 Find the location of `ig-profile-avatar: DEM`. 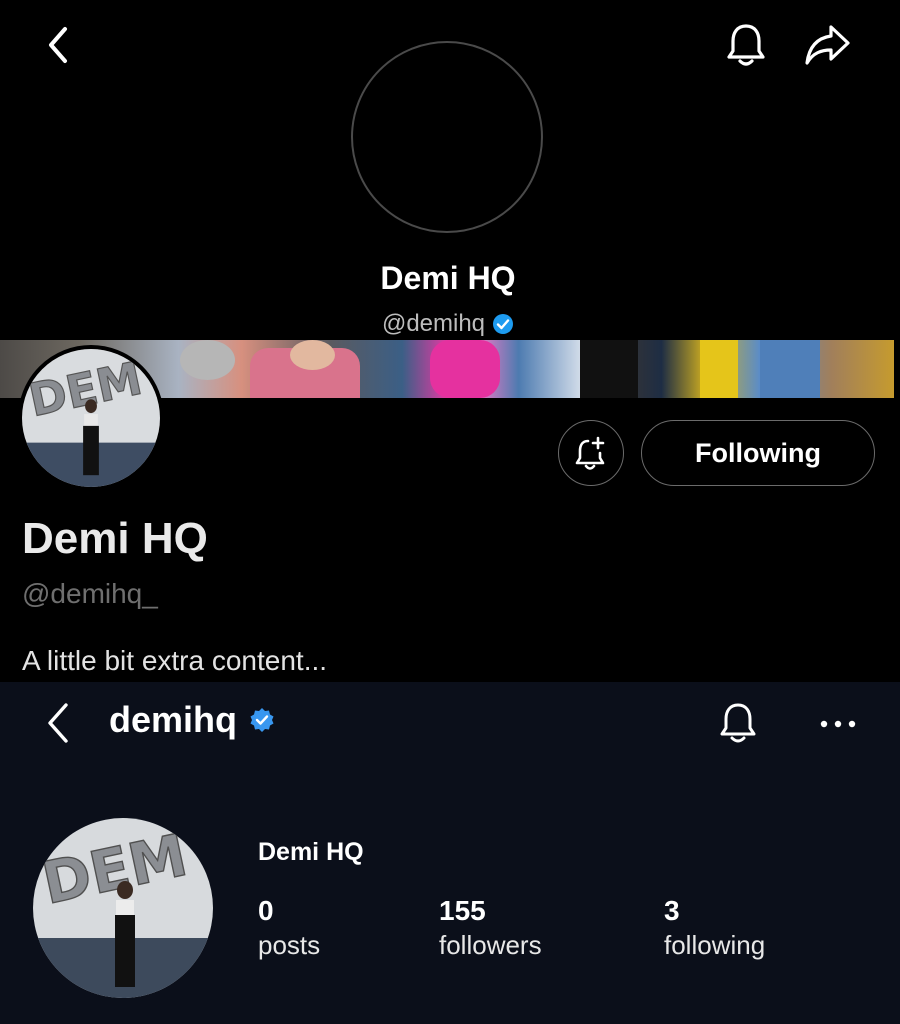

ig-profile-avatar: DEM is located at coordinates (123, 908).